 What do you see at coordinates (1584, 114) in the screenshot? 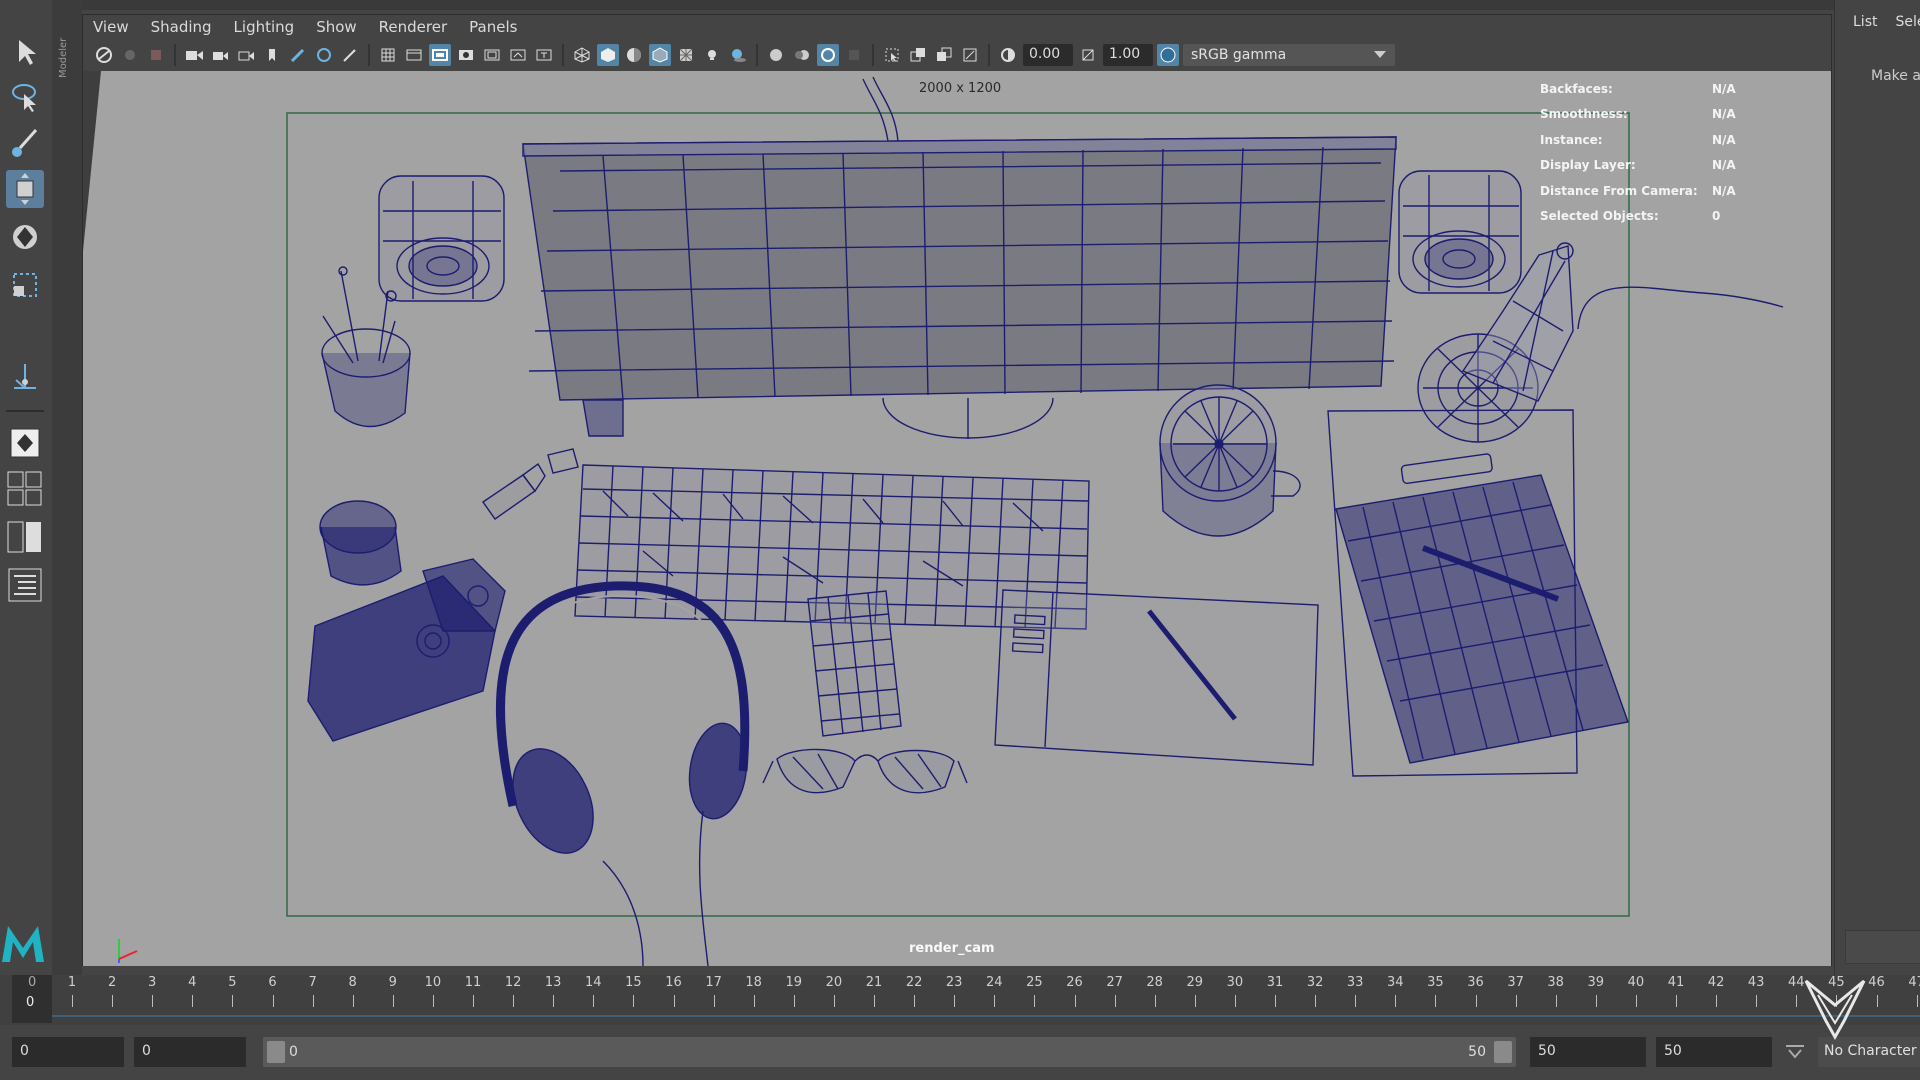
I see `hud-key: Smoothness:` at bounding box center [1584, 114].